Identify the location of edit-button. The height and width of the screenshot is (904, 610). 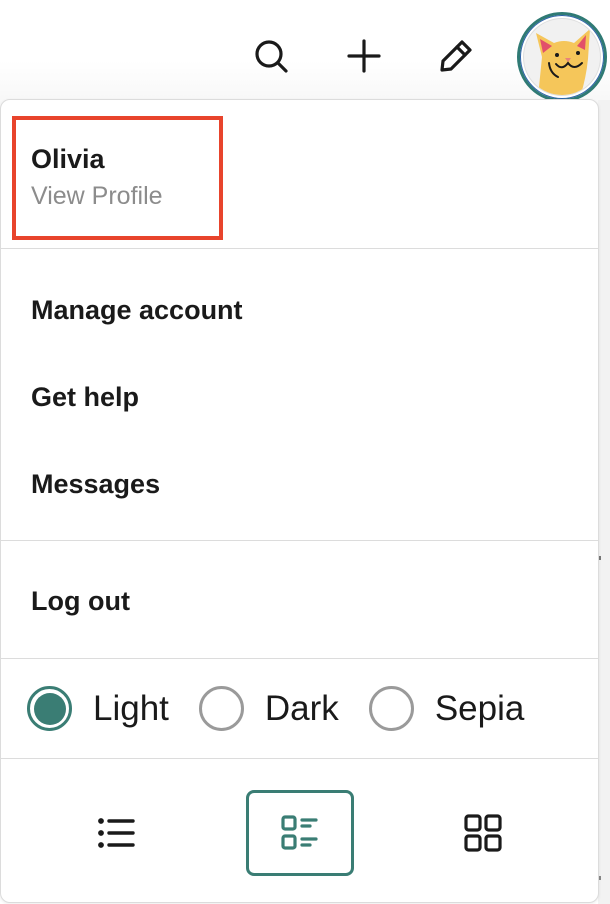
(456, 56).